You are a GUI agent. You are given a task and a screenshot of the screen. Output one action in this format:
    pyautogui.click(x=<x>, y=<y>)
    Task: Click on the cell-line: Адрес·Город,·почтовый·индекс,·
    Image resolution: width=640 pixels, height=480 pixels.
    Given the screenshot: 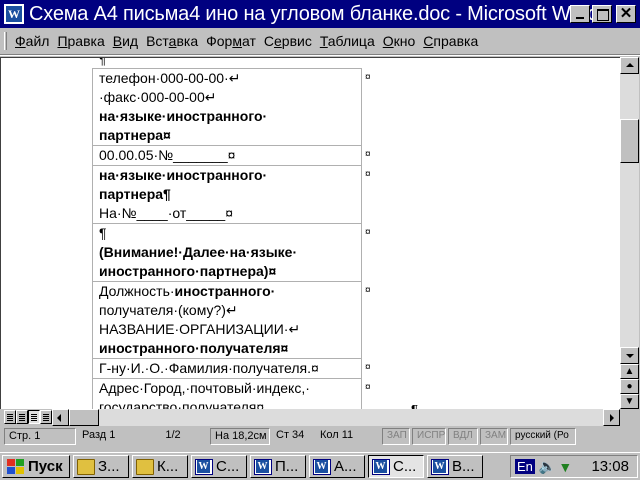 What is the action you would take?
    pyautogui.click(x=204, y=388)
    